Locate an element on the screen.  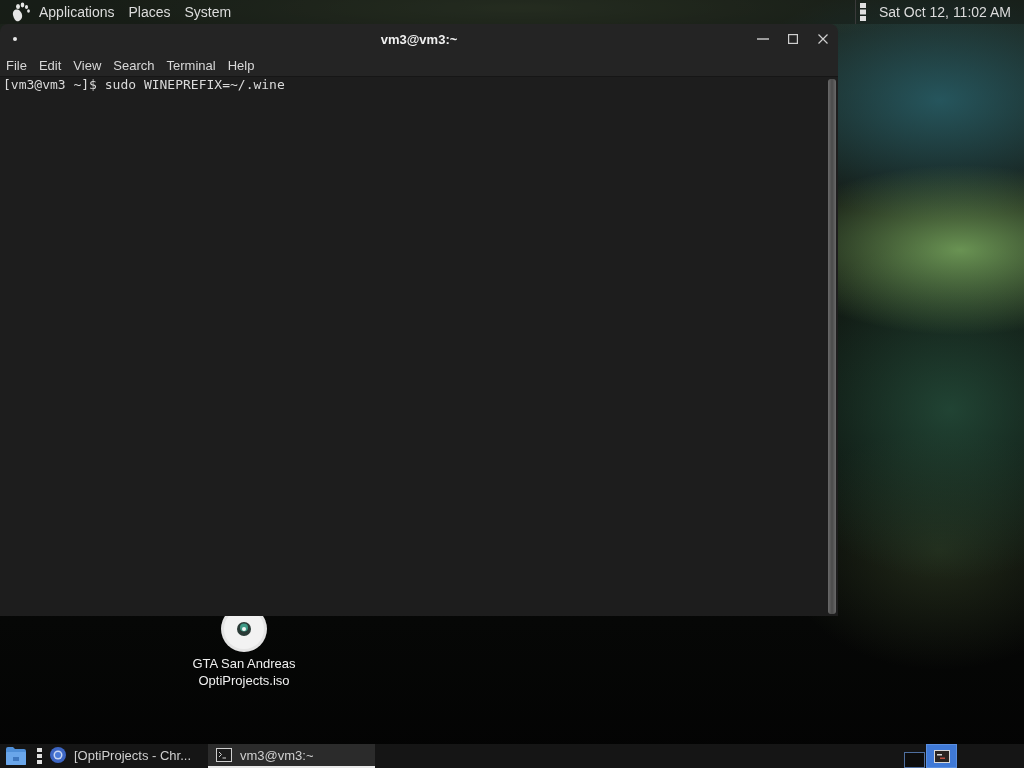
scrollbar is located at coordinates (832, 346).